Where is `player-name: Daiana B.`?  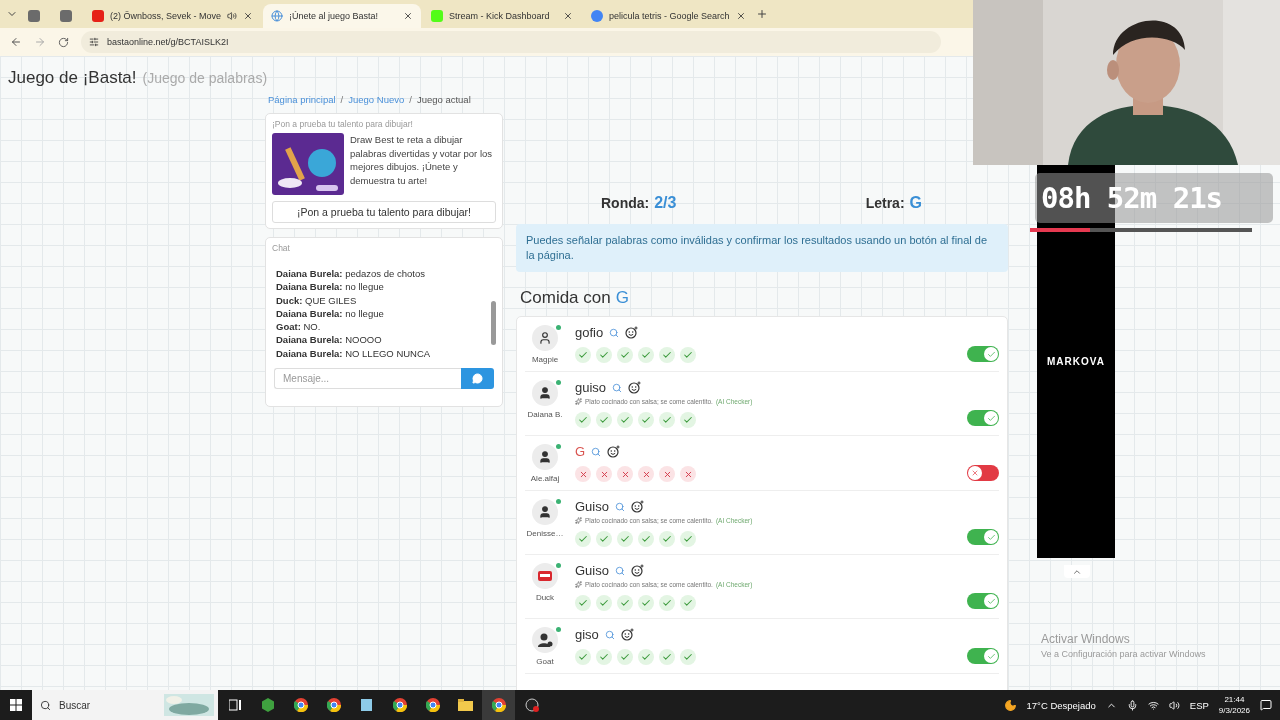 player-name: Daiana B. is located at coordinates (545, 414).